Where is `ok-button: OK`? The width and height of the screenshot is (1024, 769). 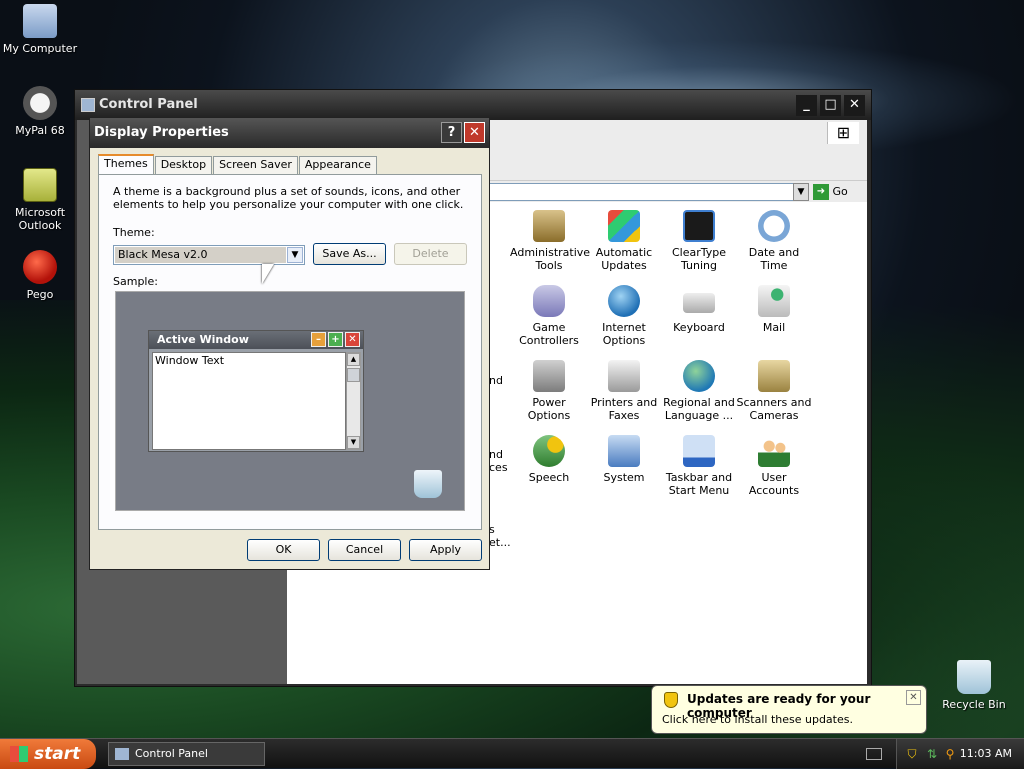
ok-button: OK is located at coordinates (283, 550).